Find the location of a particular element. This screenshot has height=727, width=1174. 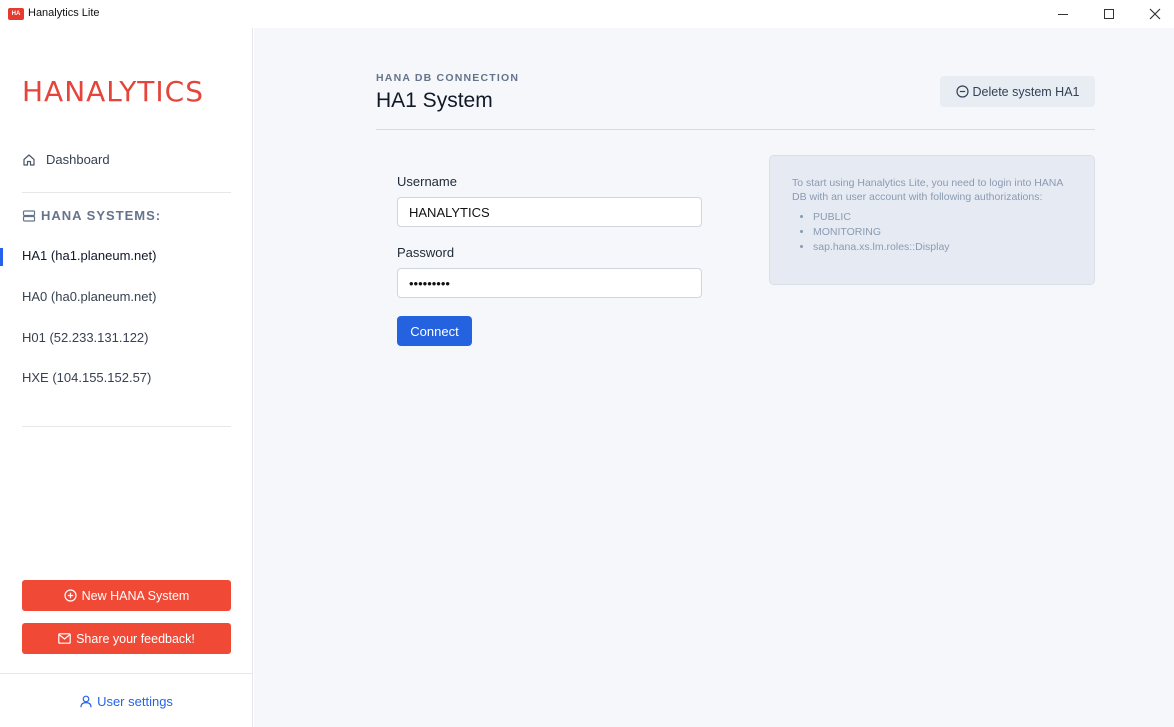

share-feedback-button: Share your feedback! is located at coordinates (126, 638).